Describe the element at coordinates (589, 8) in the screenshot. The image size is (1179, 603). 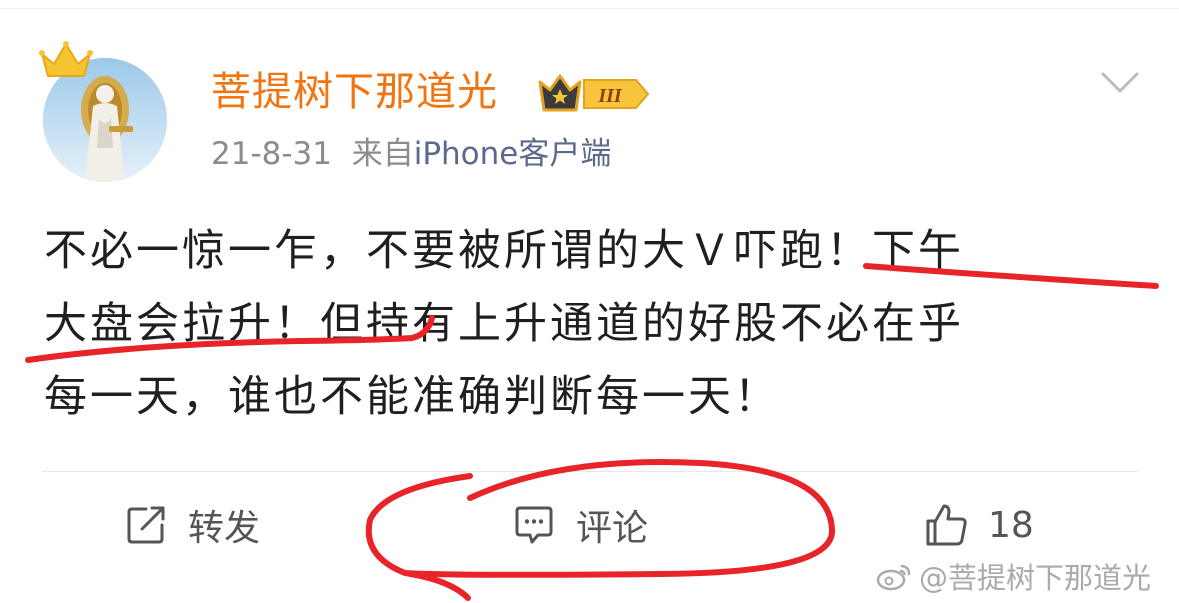
I see `top-divider` at that location.